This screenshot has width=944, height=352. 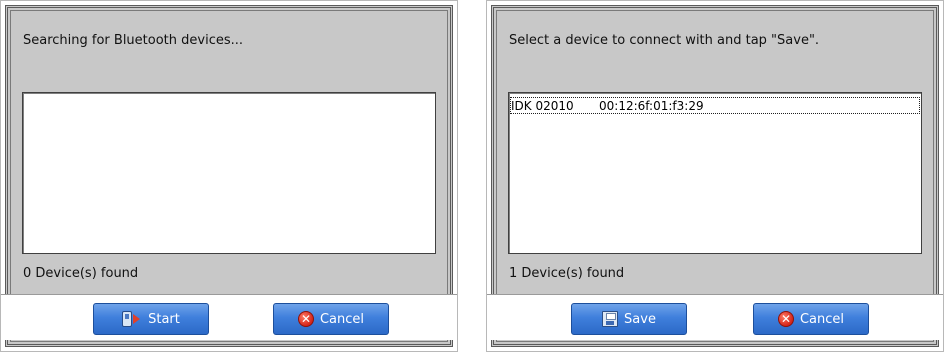 What do you see at coordinates (567, 273) in the screenshot?
I see `device-count-status: 1 Device(s) found` at bounding box center [567, 273].